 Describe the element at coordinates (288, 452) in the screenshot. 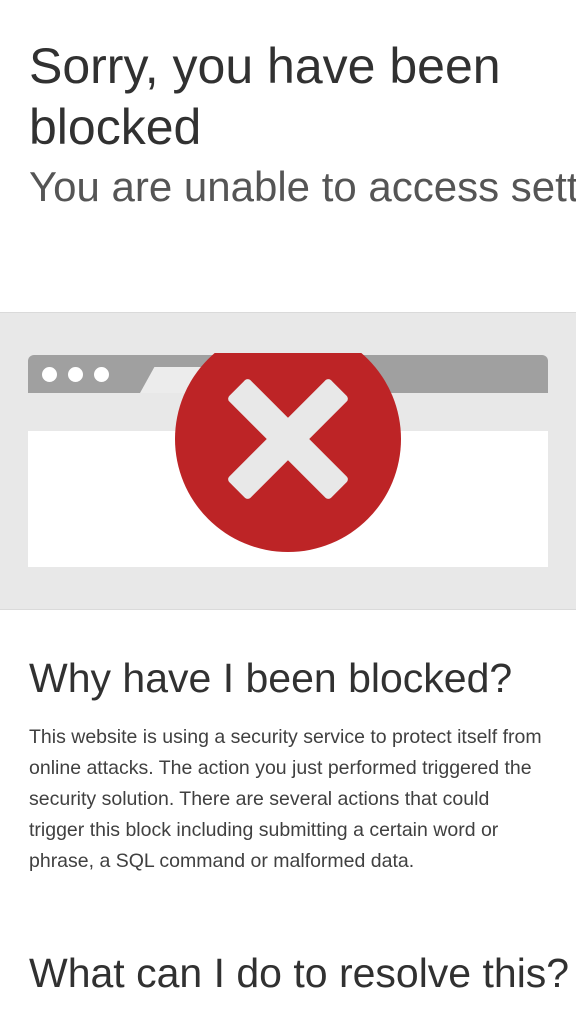

I see `blocked-x-icon` at that location.